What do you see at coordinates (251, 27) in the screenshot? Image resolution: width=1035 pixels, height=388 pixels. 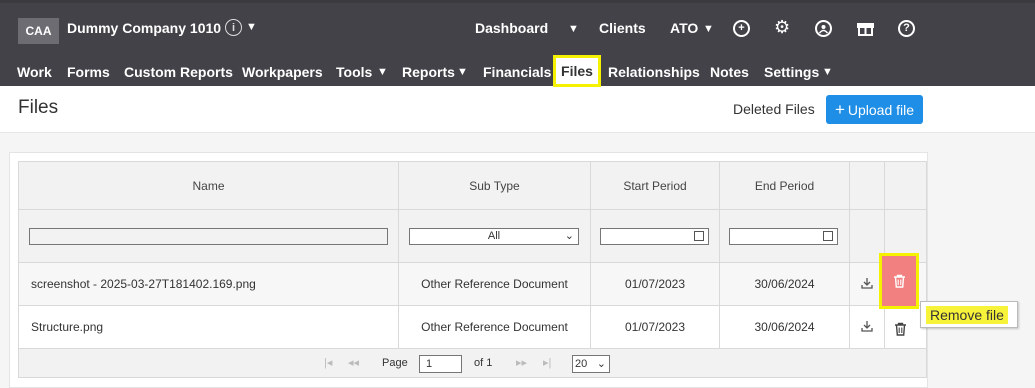 I see `company-chevron-down-icon: ▼` at bounding box center [251, 27].